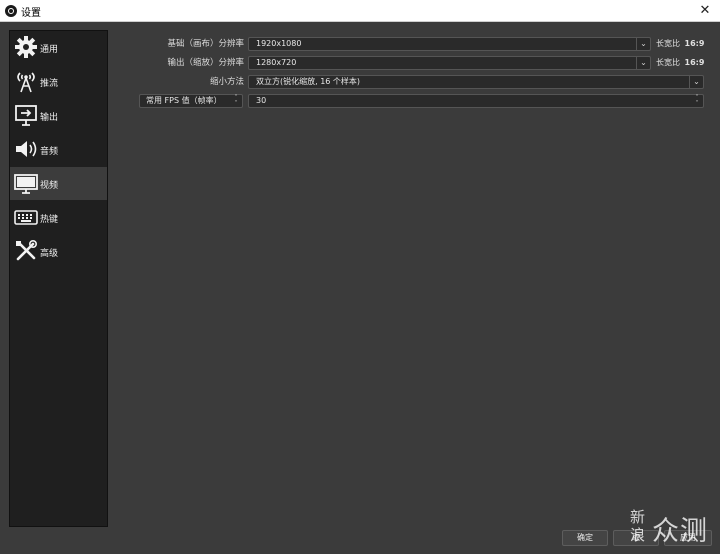 This screenshot has width=720, height=554. I want to click on apply-button: 应用, so click(688, 538).